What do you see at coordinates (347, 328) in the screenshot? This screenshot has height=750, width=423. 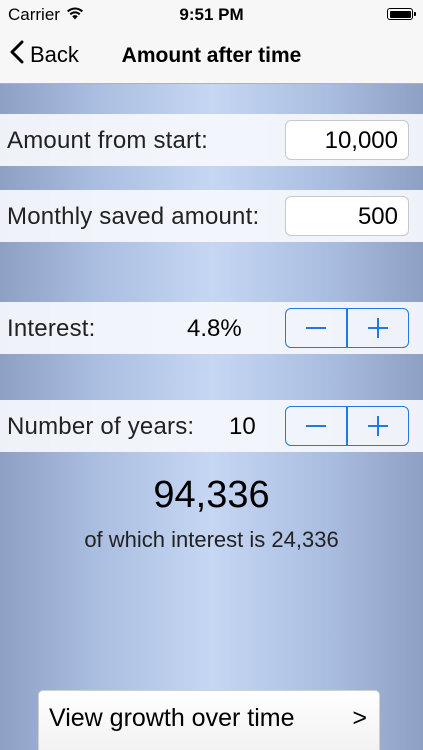 I see `interest-stepper` at bounding box center [347, 328].